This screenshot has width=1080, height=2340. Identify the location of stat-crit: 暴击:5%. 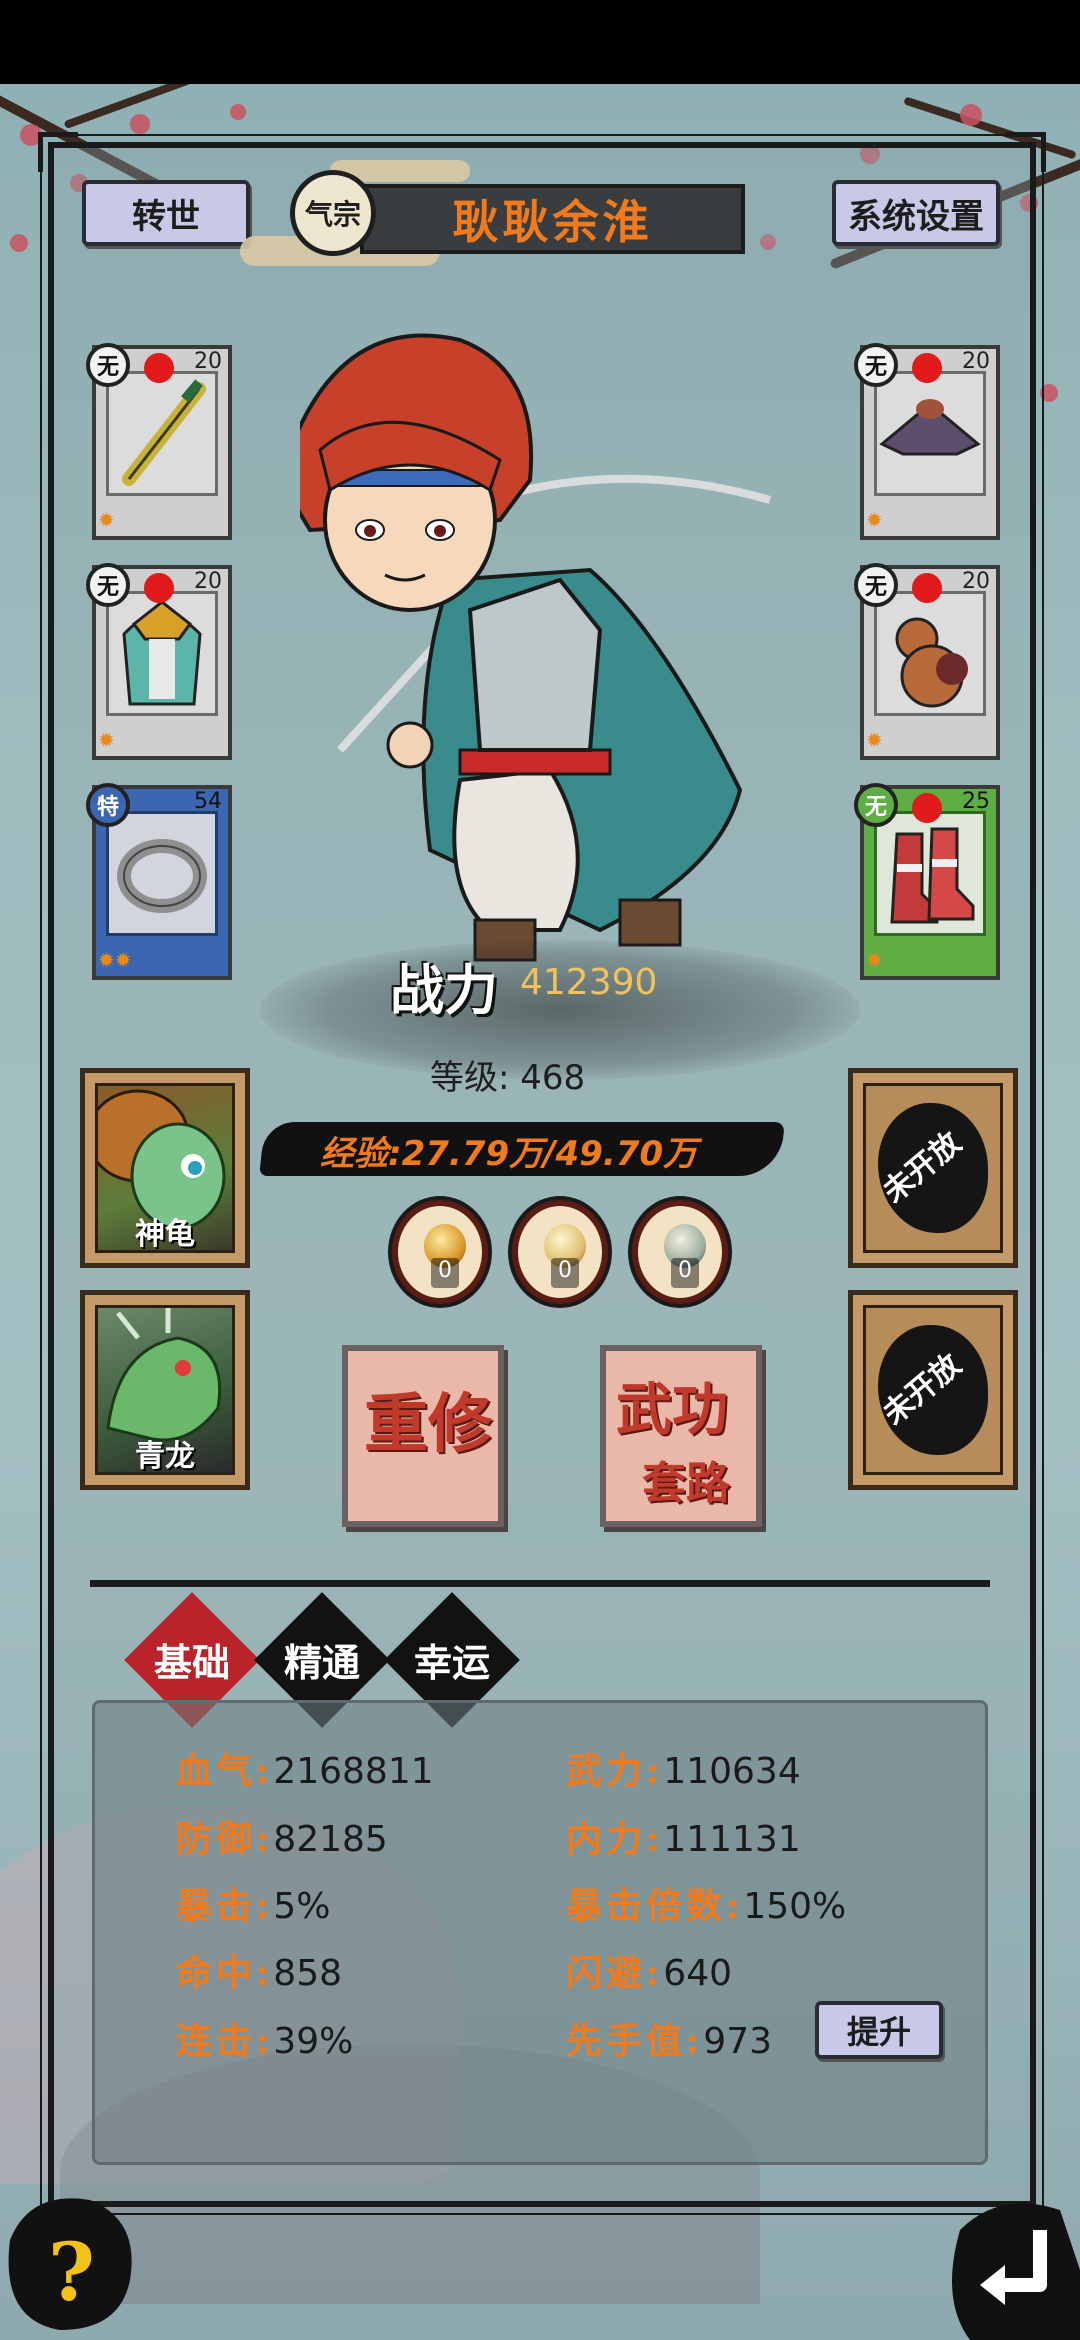
(253, 1906).